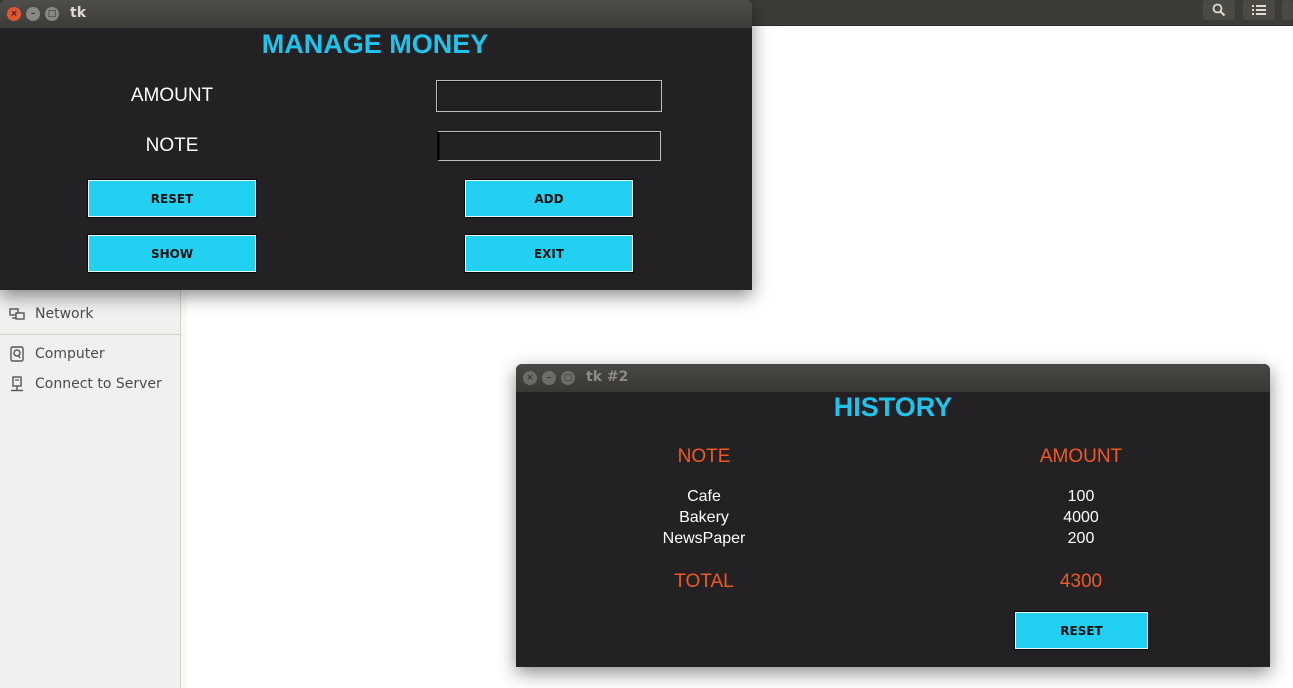 This screenshot has height=688, width=1293. Describe the element at coordinates (549, 198) in the screenshot. I see `add-button: ADD` at that location.